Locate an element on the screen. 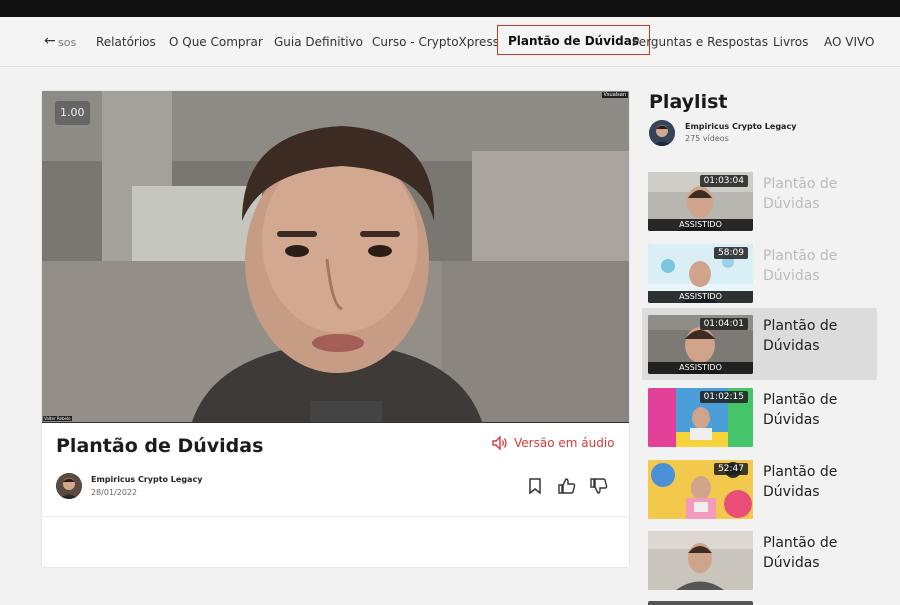 This screenshot has width=900, height=605. duration-badge: 01:03:04 is located at coordinates (723, 181).